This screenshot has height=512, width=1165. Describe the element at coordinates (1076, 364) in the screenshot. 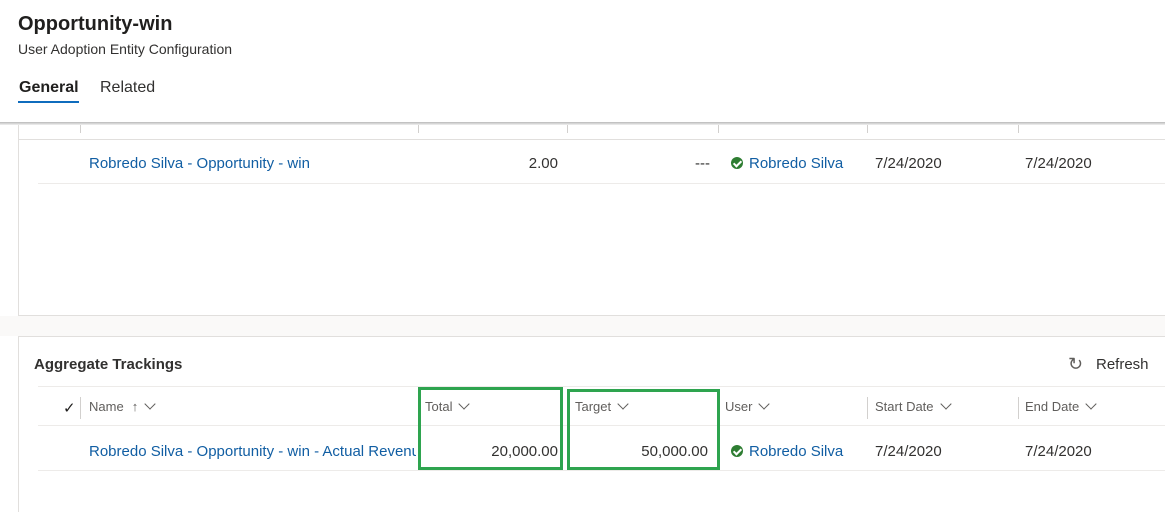

I see `refresh-icon: ↻` at that location.